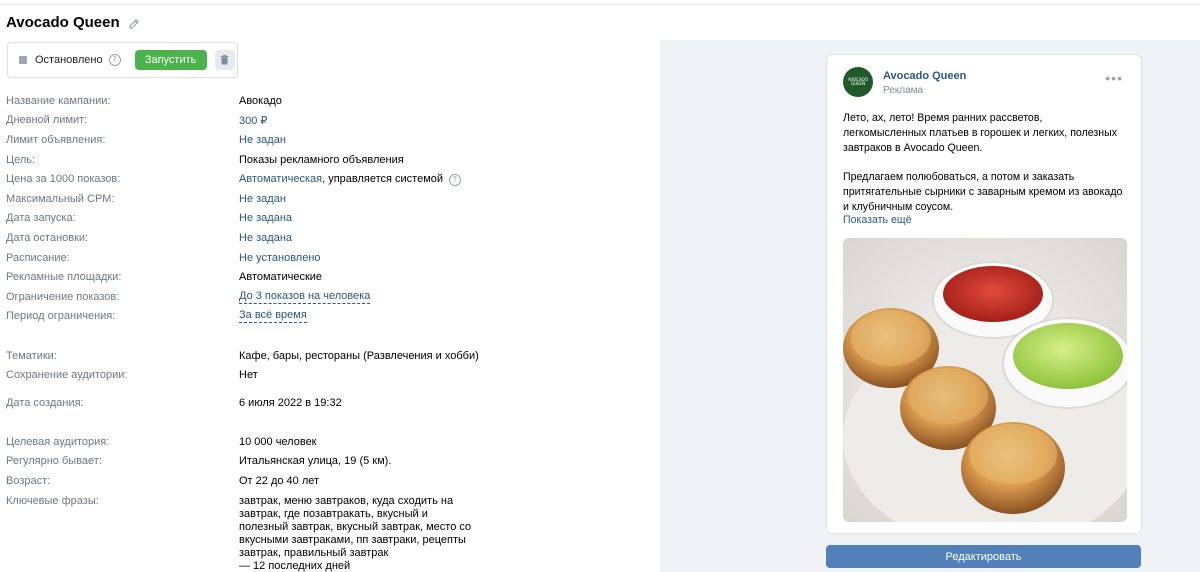 Image resolution: width=1200 pixels, height=572 pixels. Describe the element at coordinates (280, 258) in the screenshot. I see `detail-value-link: Не установлено` at that location.